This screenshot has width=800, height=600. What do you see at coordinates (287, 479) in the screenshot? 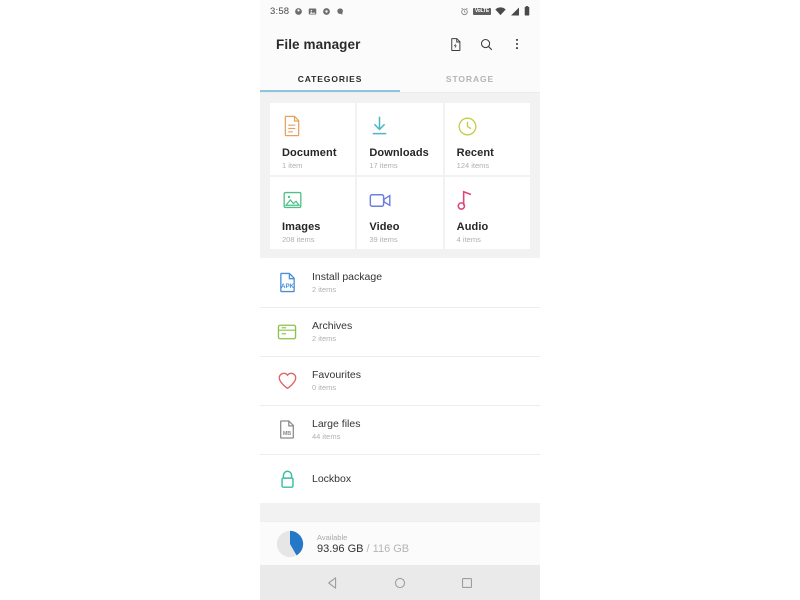
I see `lock-icon` at bounding box center [287, 479].